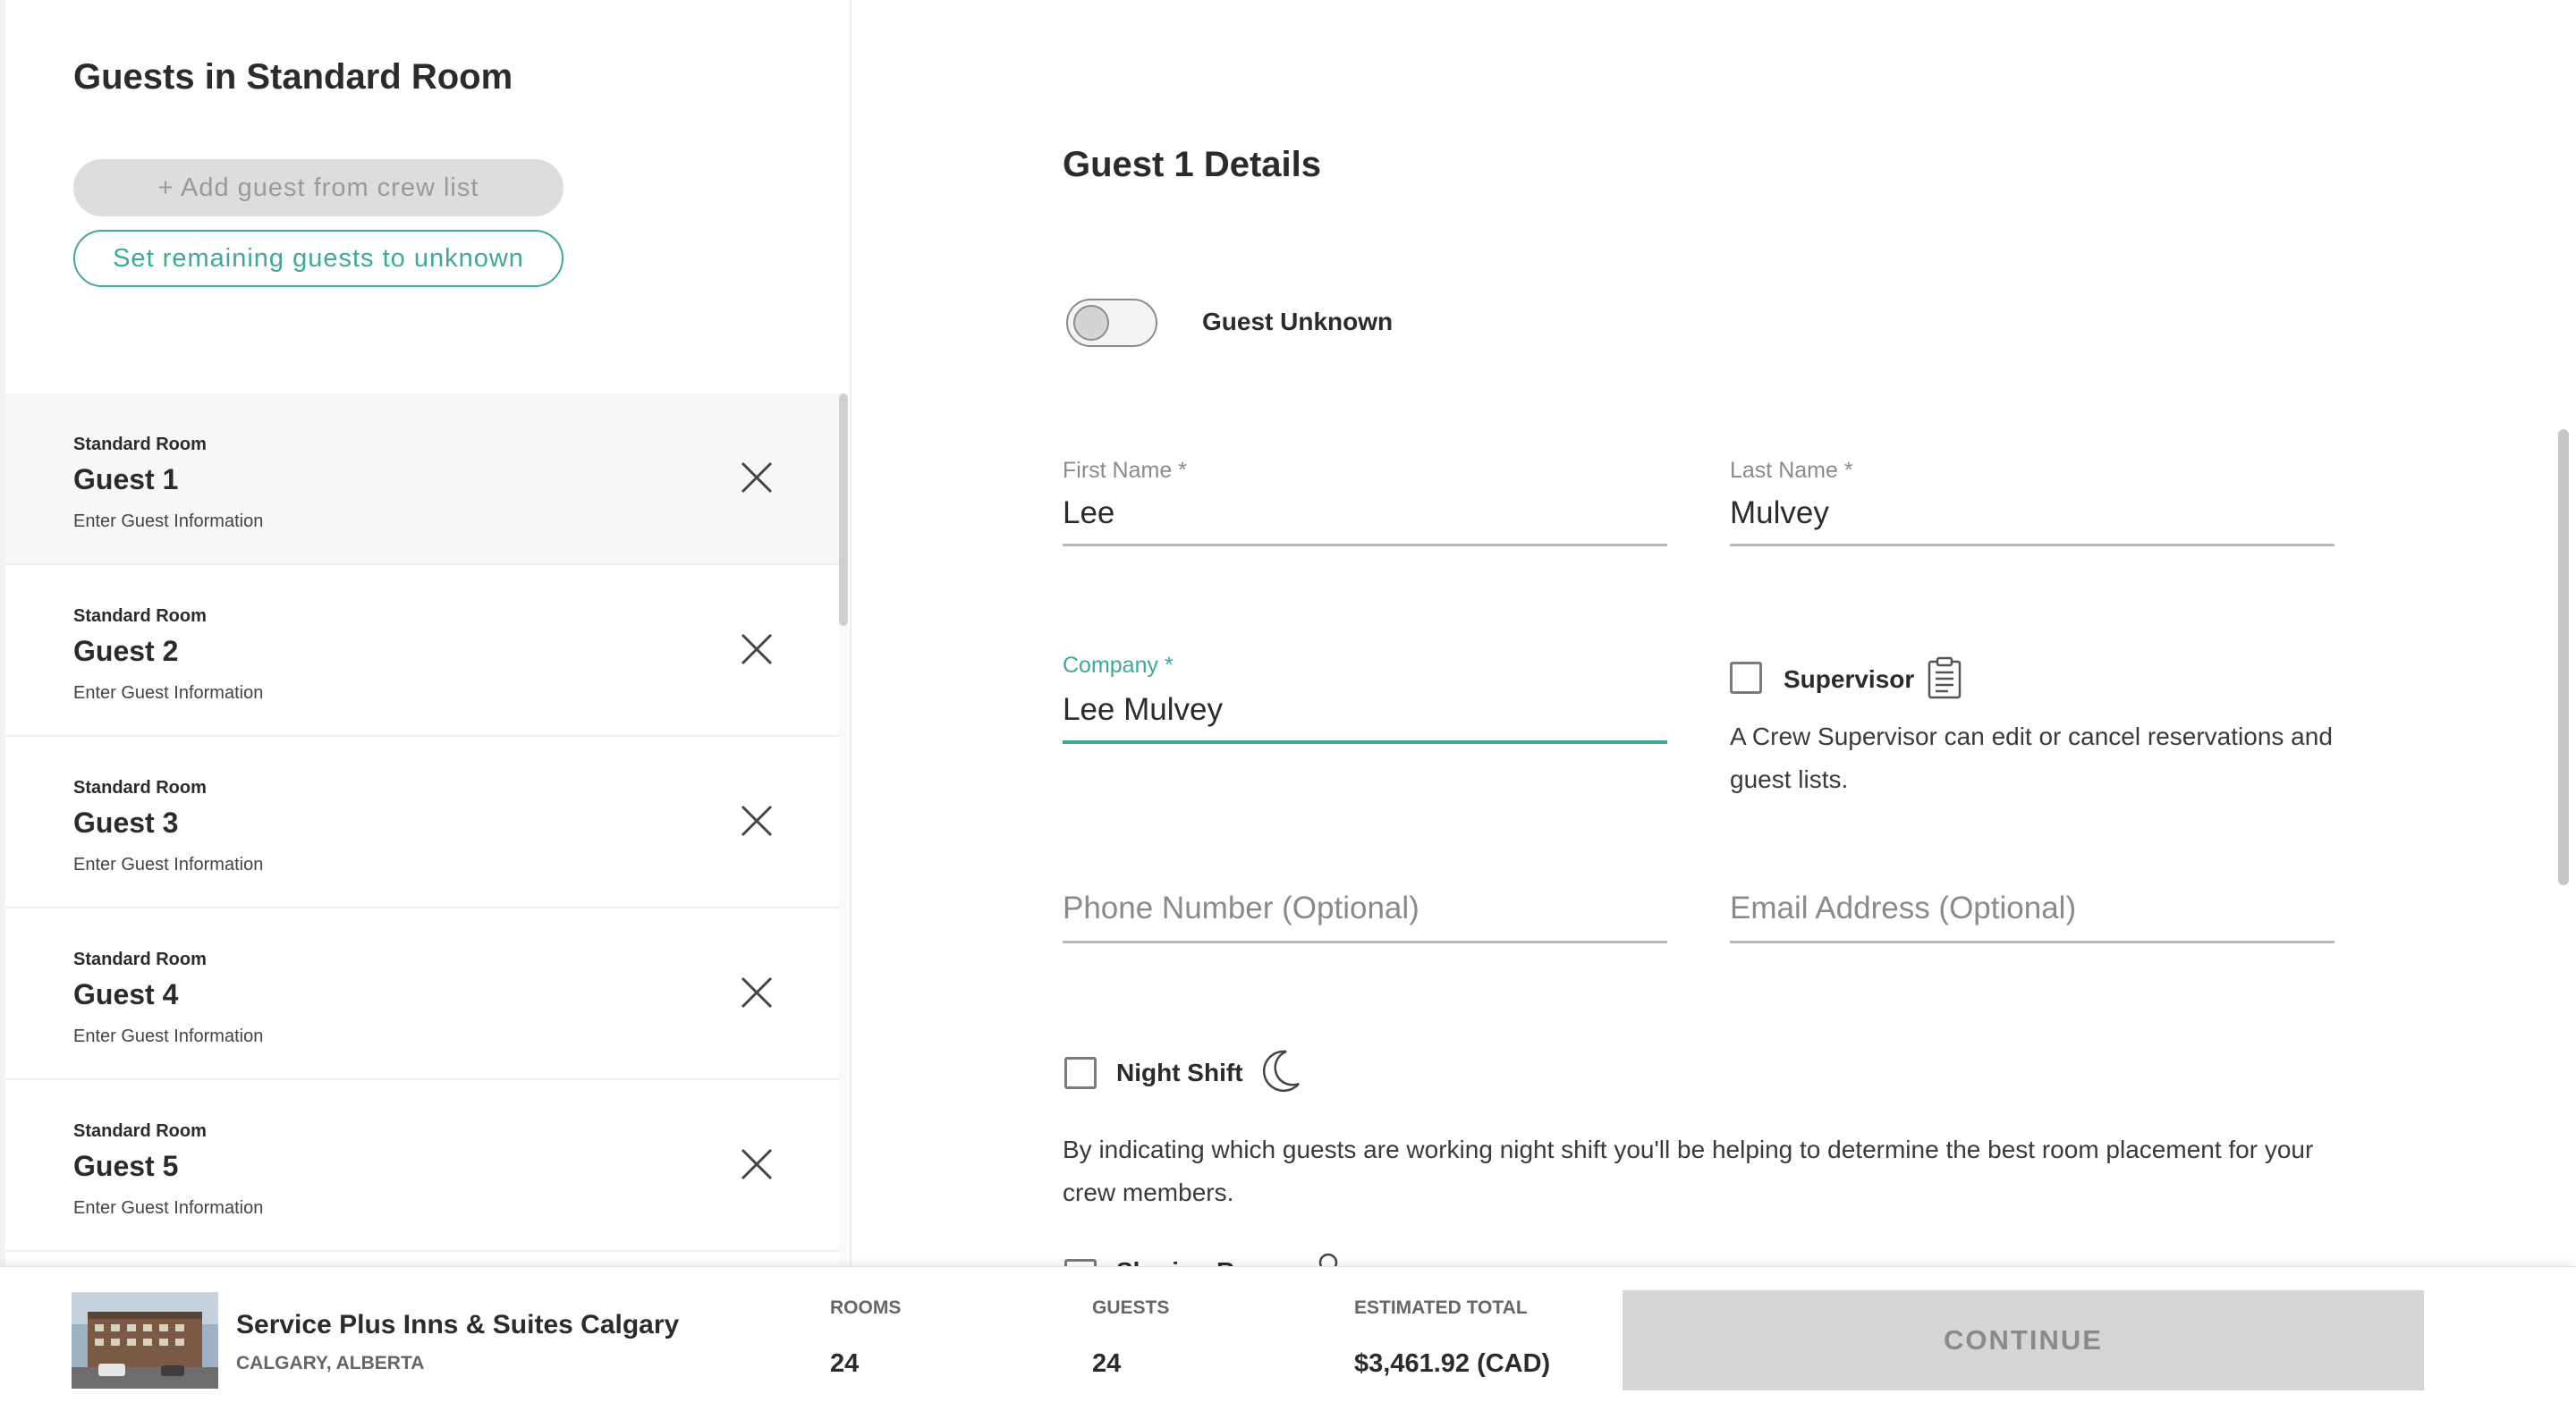  I want to click on email-input, so click(2032, 908).